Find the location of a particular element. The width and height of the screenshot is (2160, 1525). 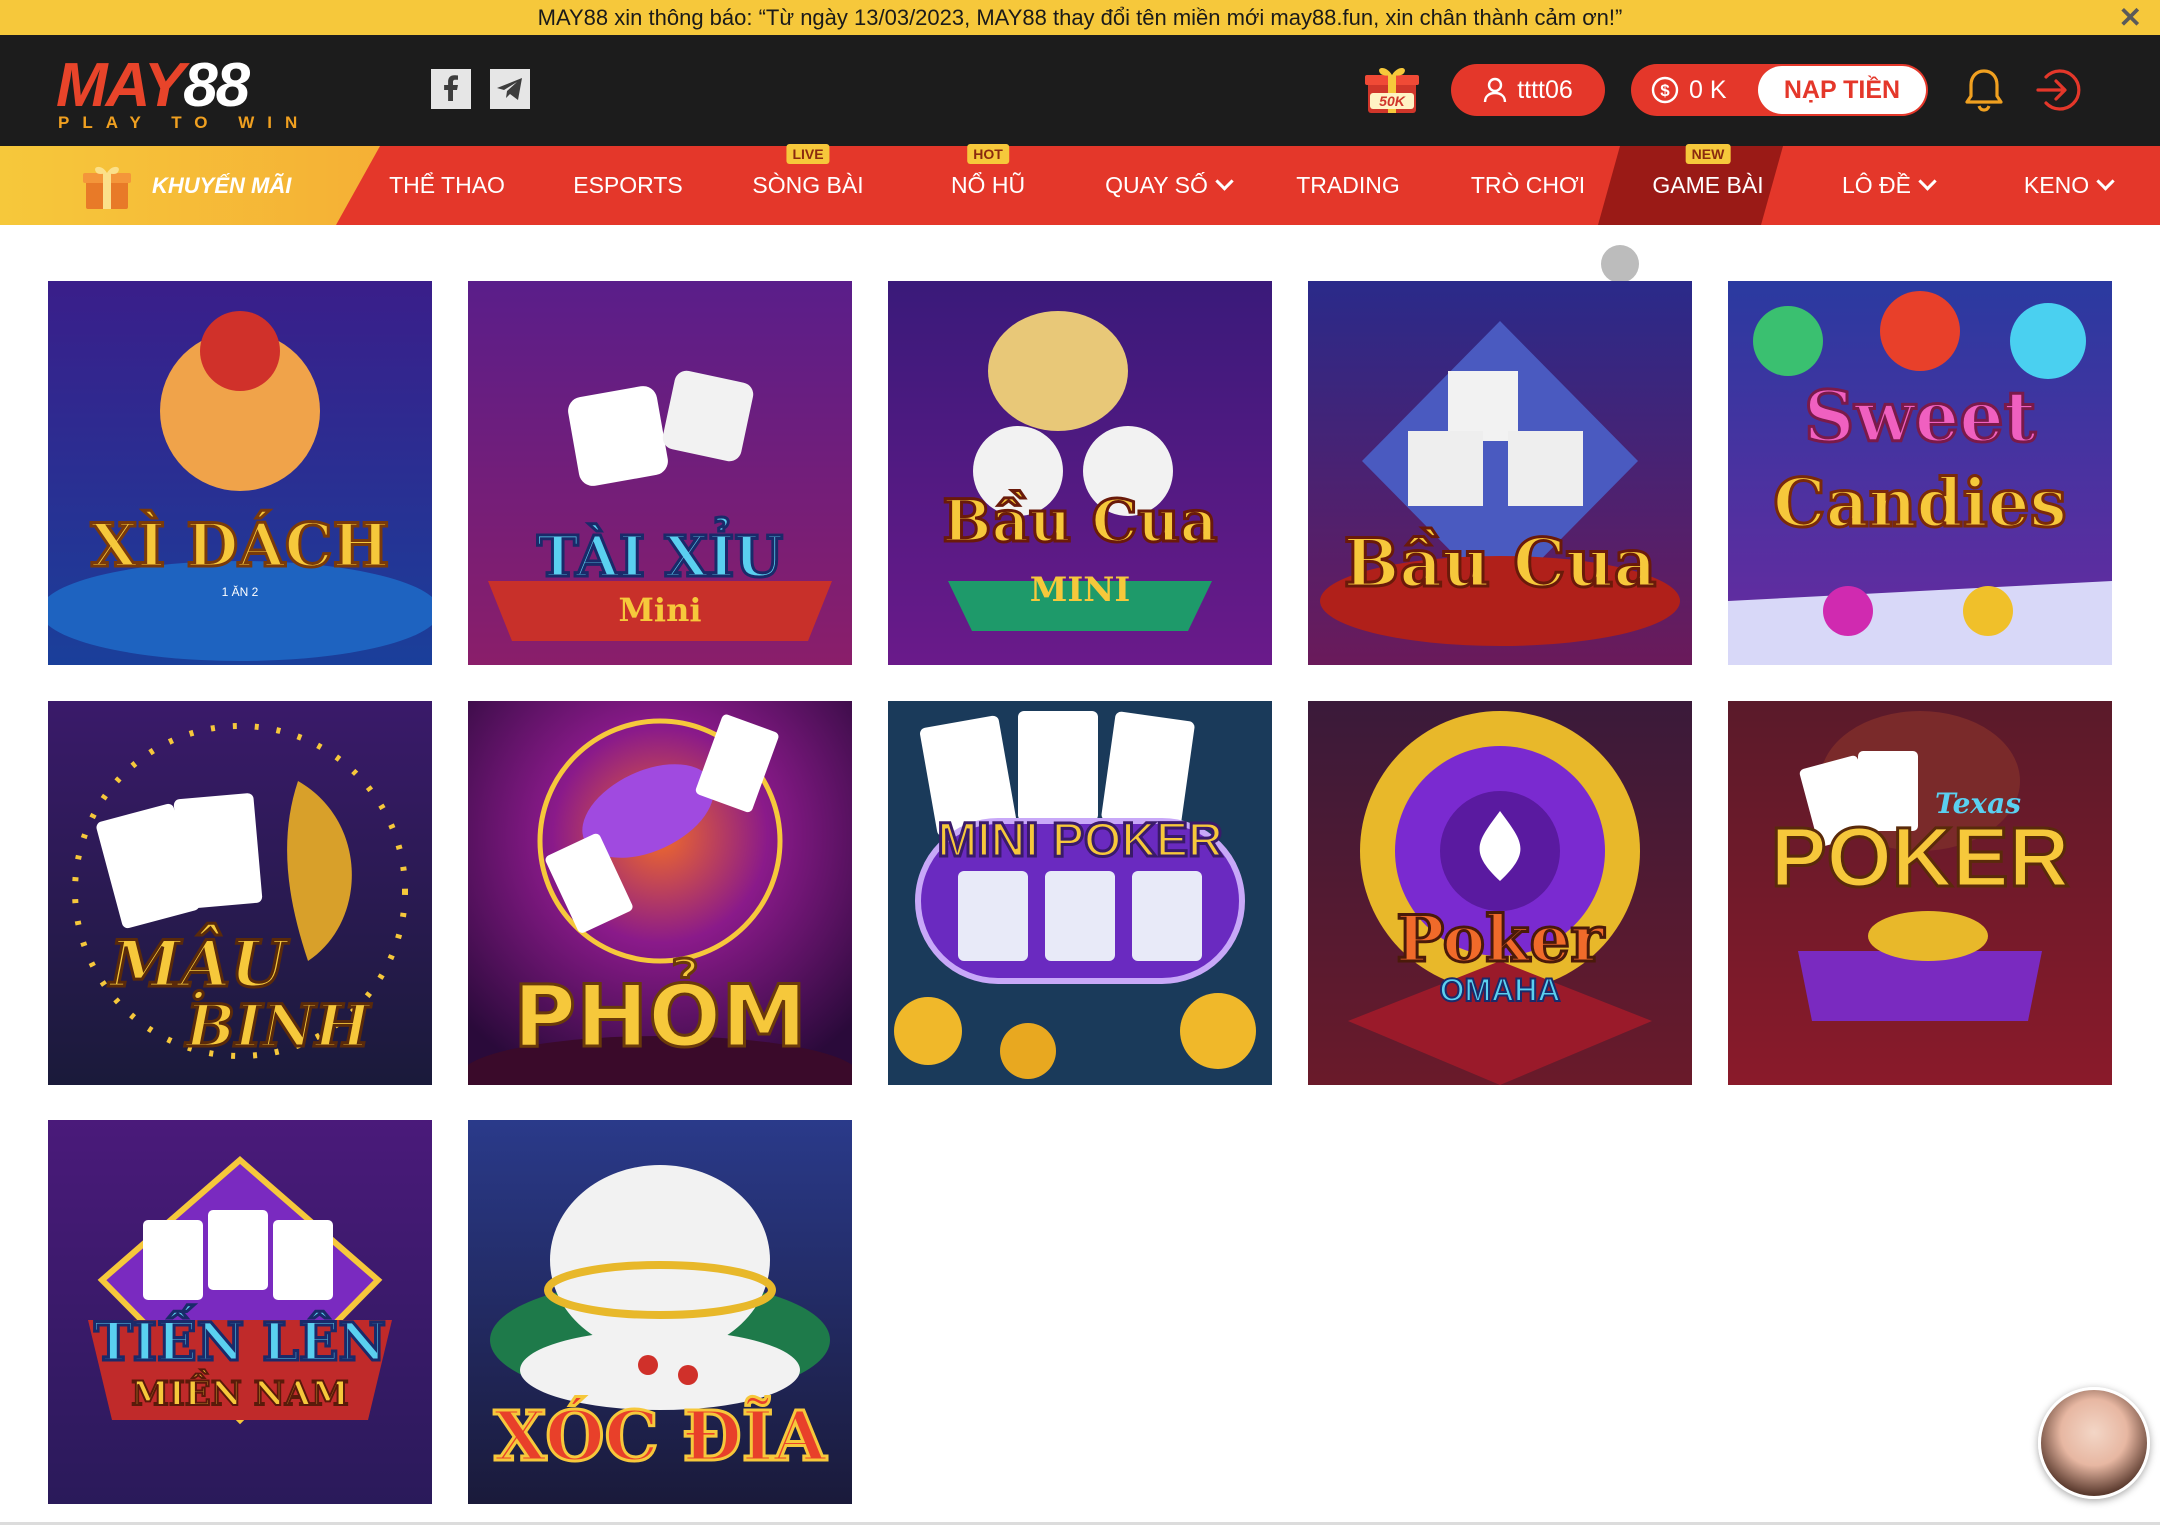

balance-widget: $ 0 K NẠP TIỀN is located at coordinates (1779, 90).